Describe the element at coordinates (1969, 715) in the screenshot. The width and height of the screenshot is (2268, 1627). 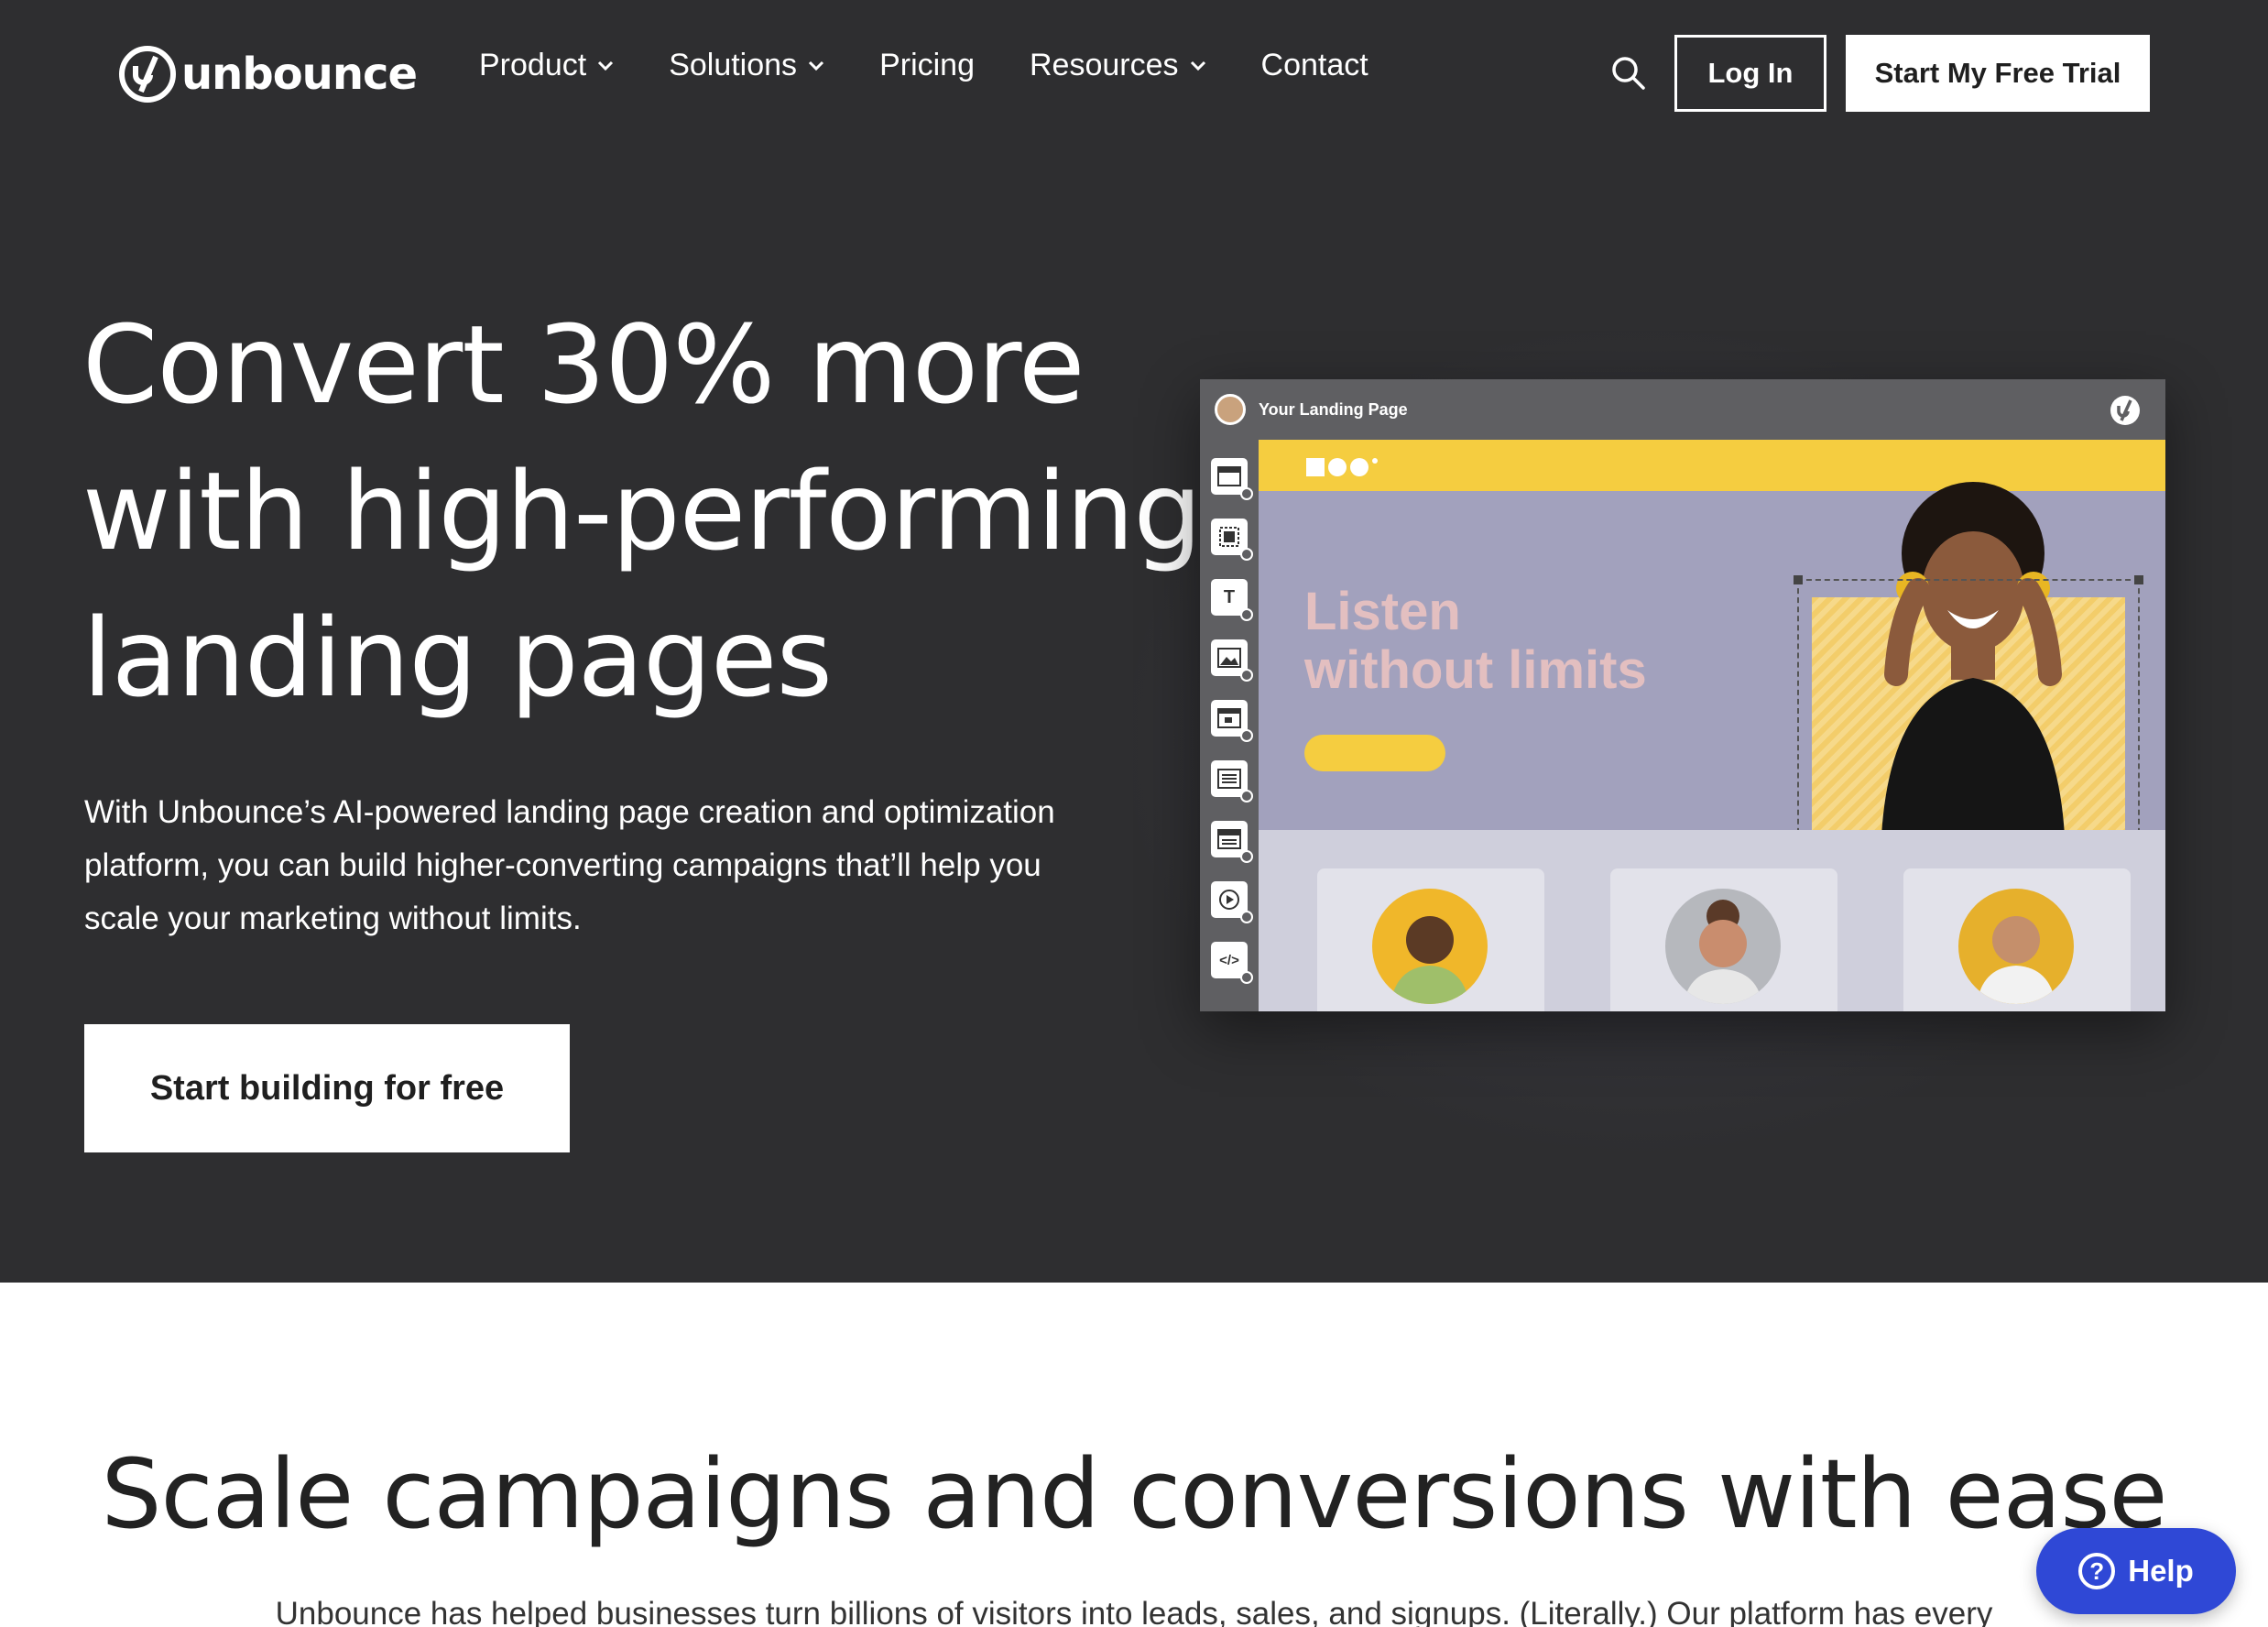
I see `selection-frame` at that location.